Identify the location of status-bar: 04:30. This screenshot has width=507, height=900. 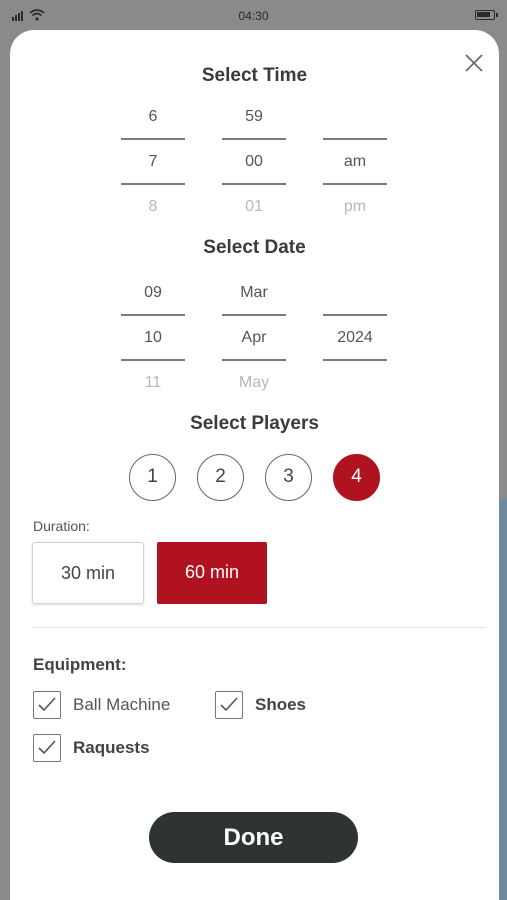
(253, 16).